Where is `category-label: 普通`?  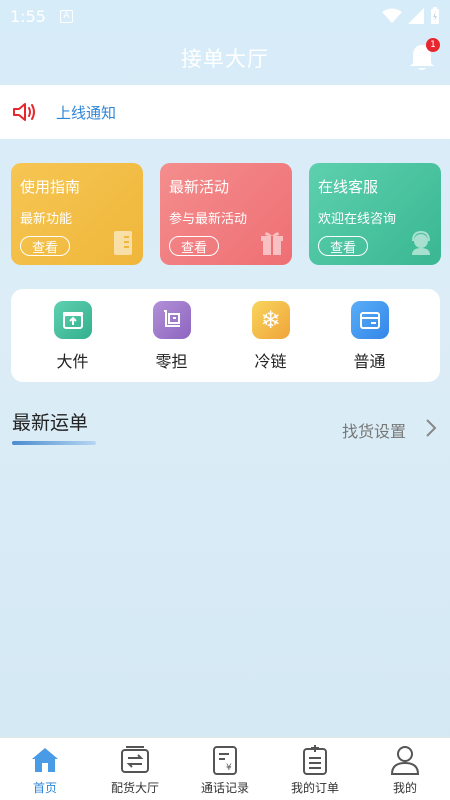
category-label: 普通 is located at coordinates (369, 361).